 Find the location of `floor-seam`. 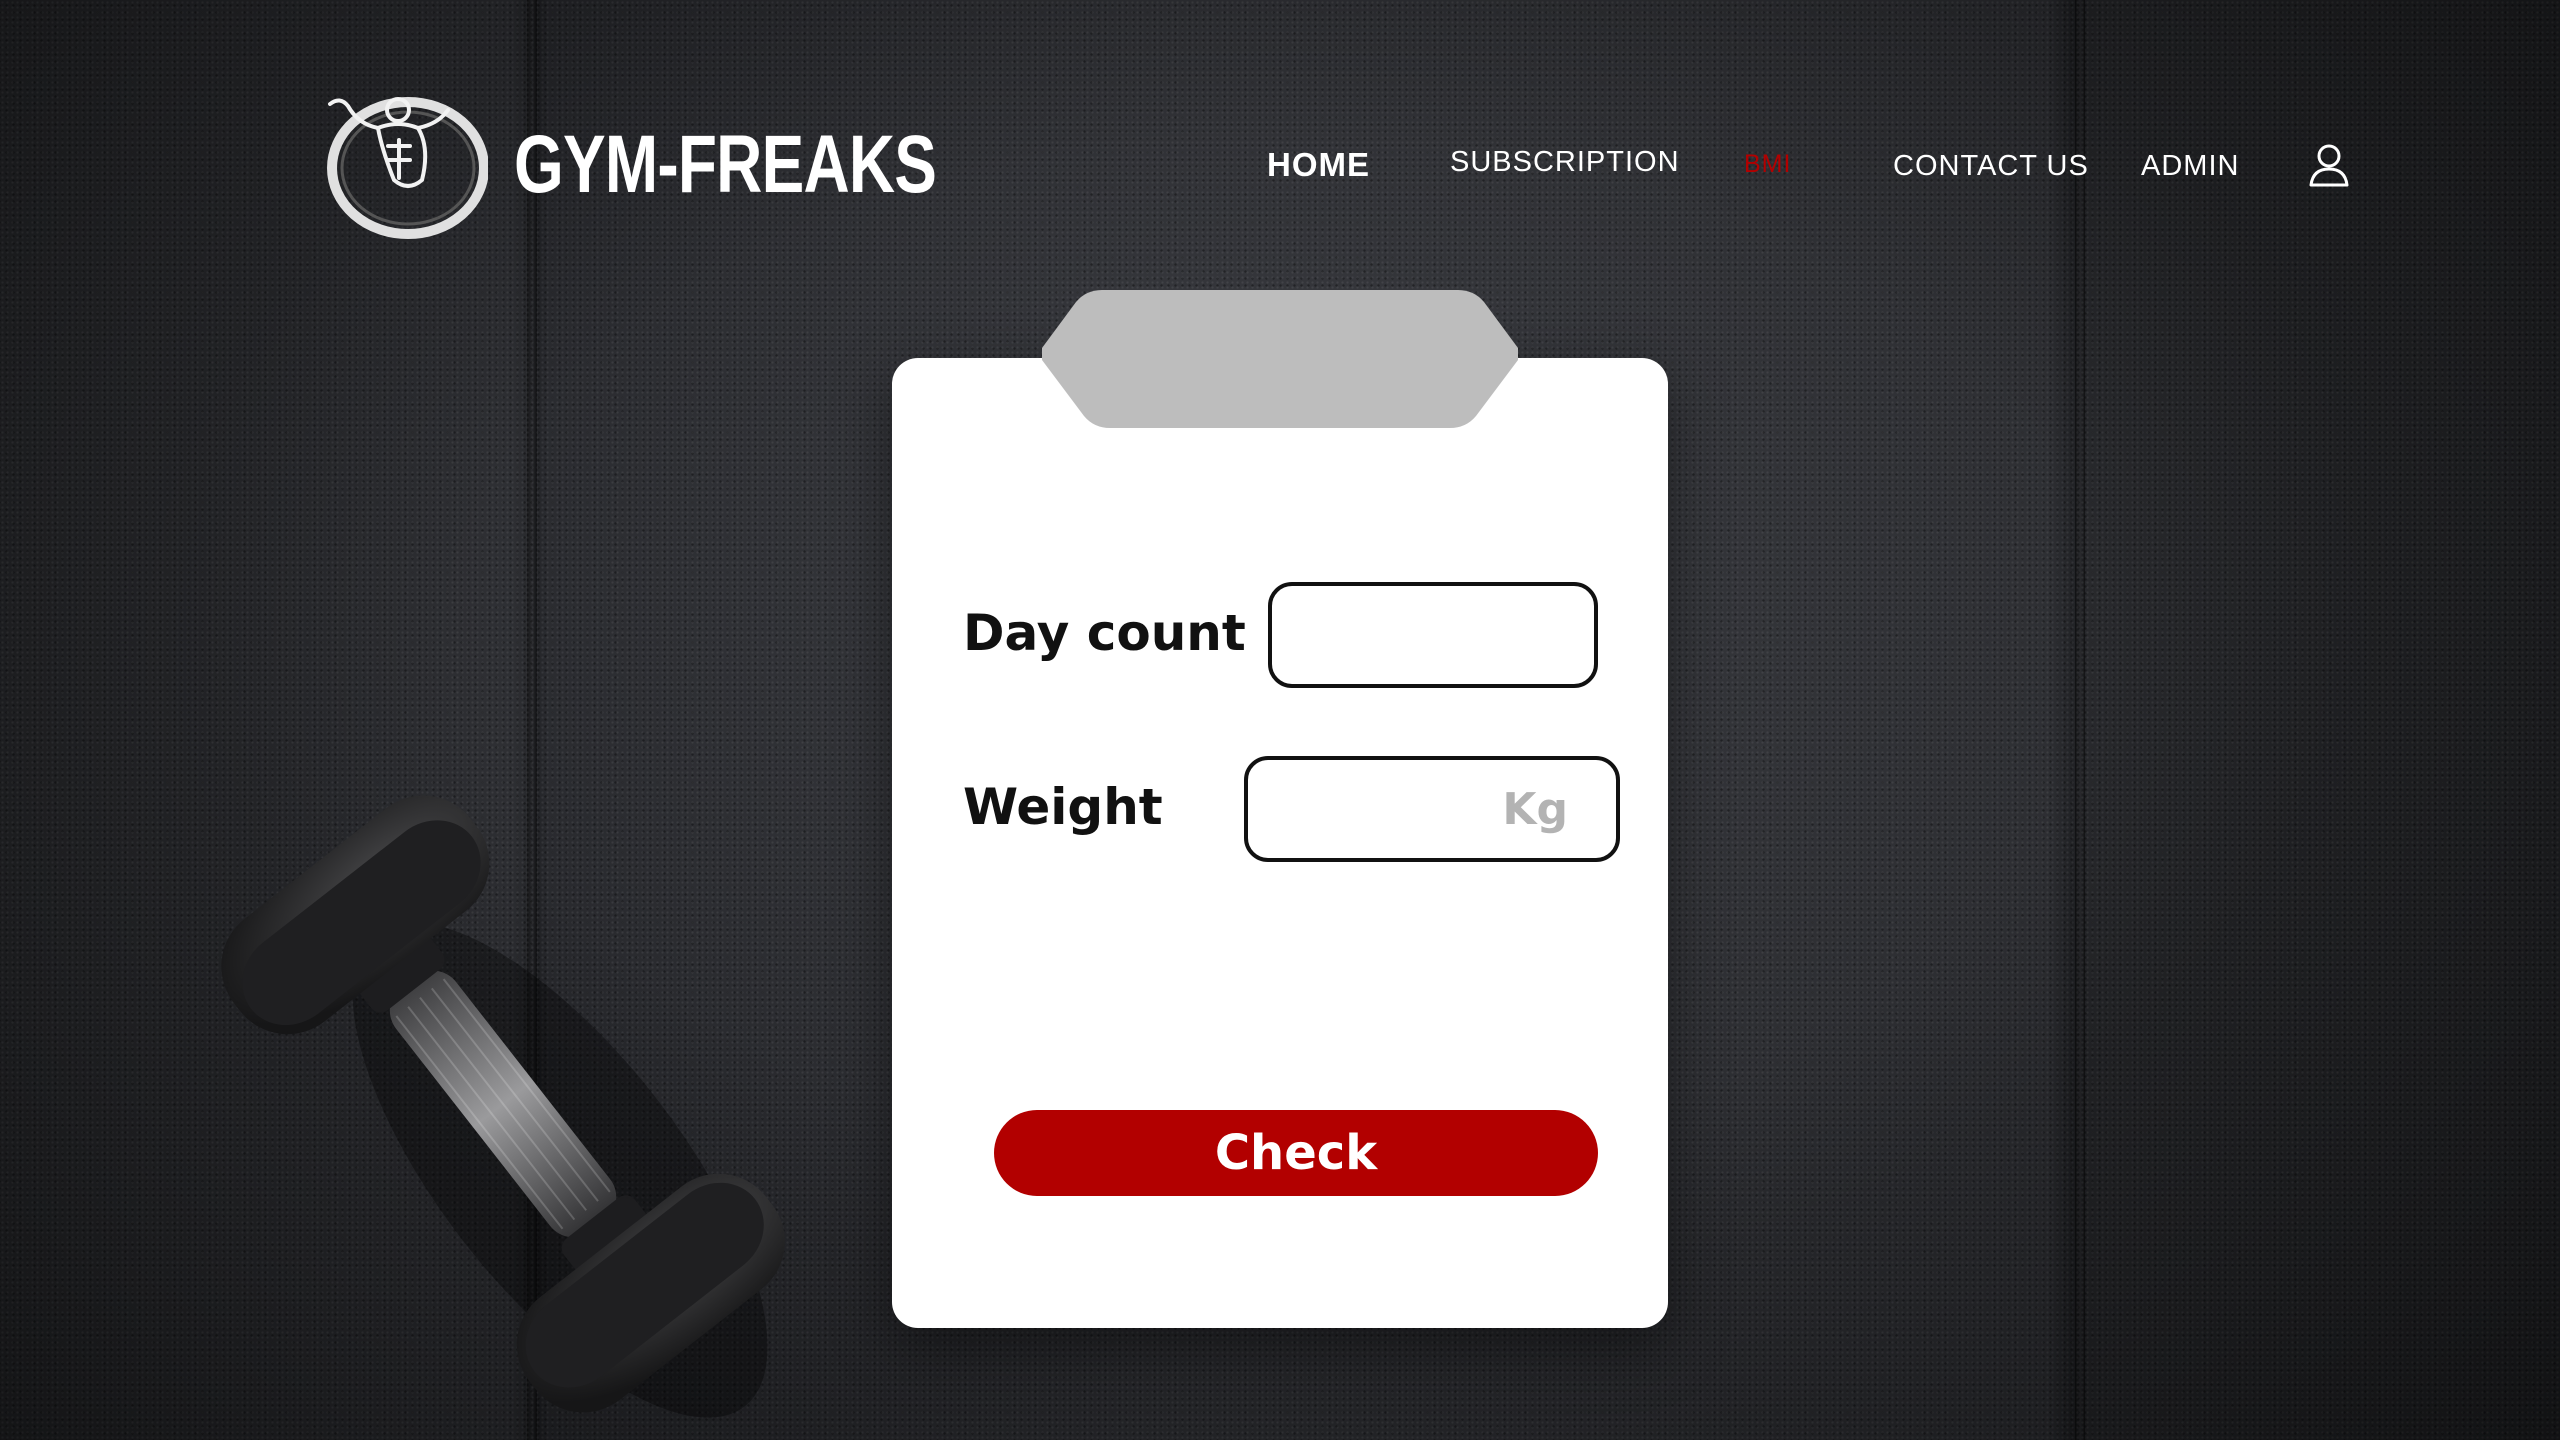

floor-seam is located at coordinates (2080, 720).